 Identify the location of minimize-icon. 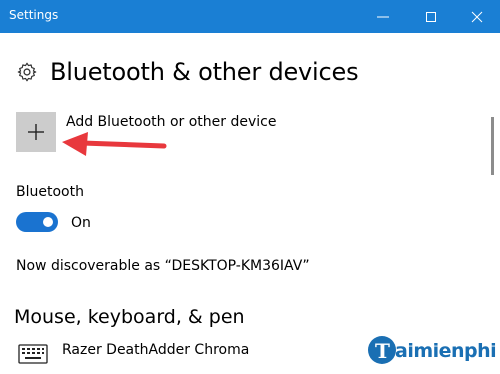
(383, 17).